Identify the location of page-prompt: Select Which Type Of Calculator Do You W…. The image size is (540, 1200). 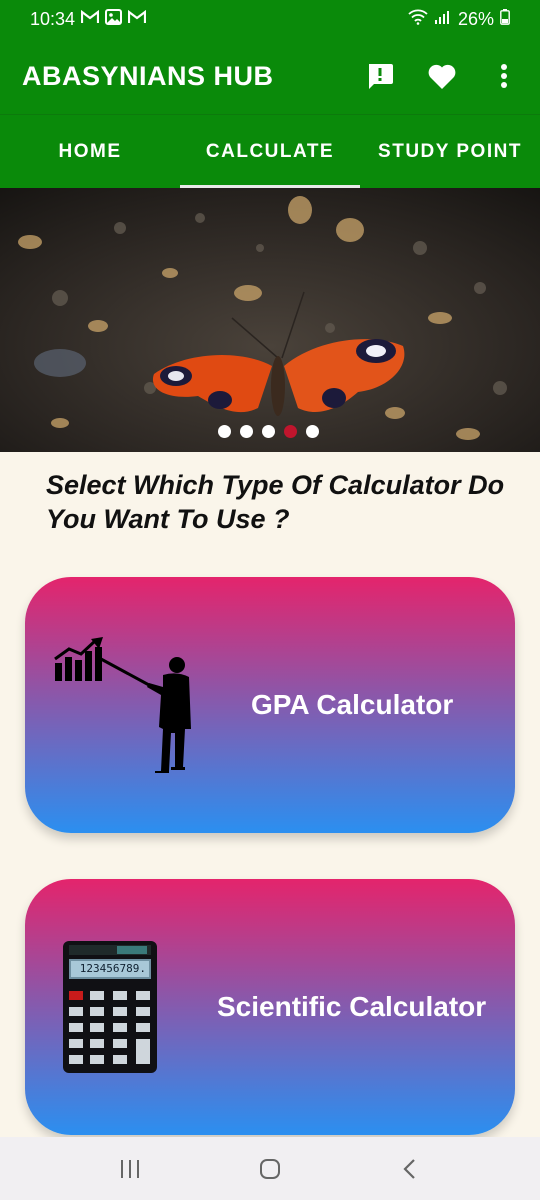
(275, 502).